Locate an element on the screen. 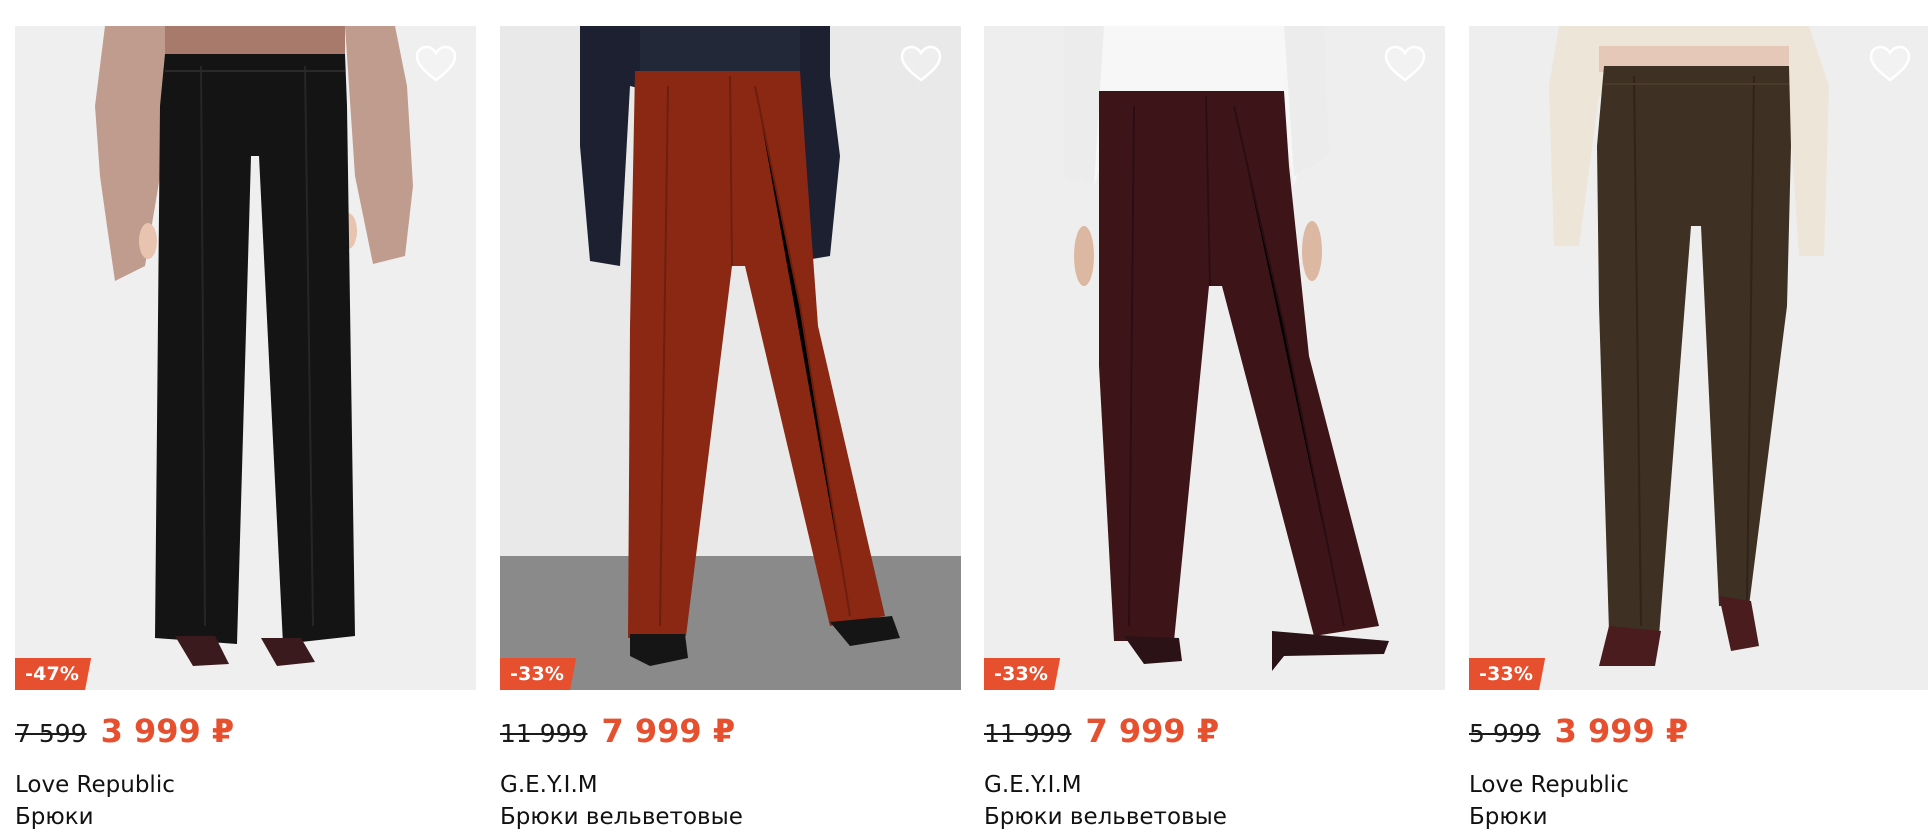 This screenshot has height=838, width=1928. discount-badge: -47% is located at coordinates (53, 674).